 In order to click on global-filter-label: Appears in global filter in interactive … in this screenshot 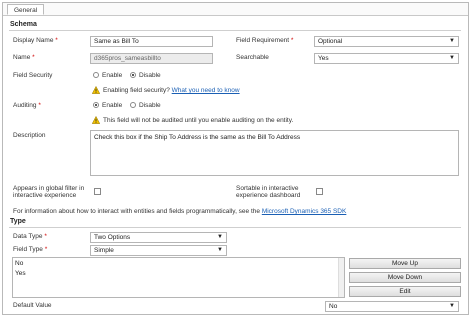, I will do `click(49, 192)`.